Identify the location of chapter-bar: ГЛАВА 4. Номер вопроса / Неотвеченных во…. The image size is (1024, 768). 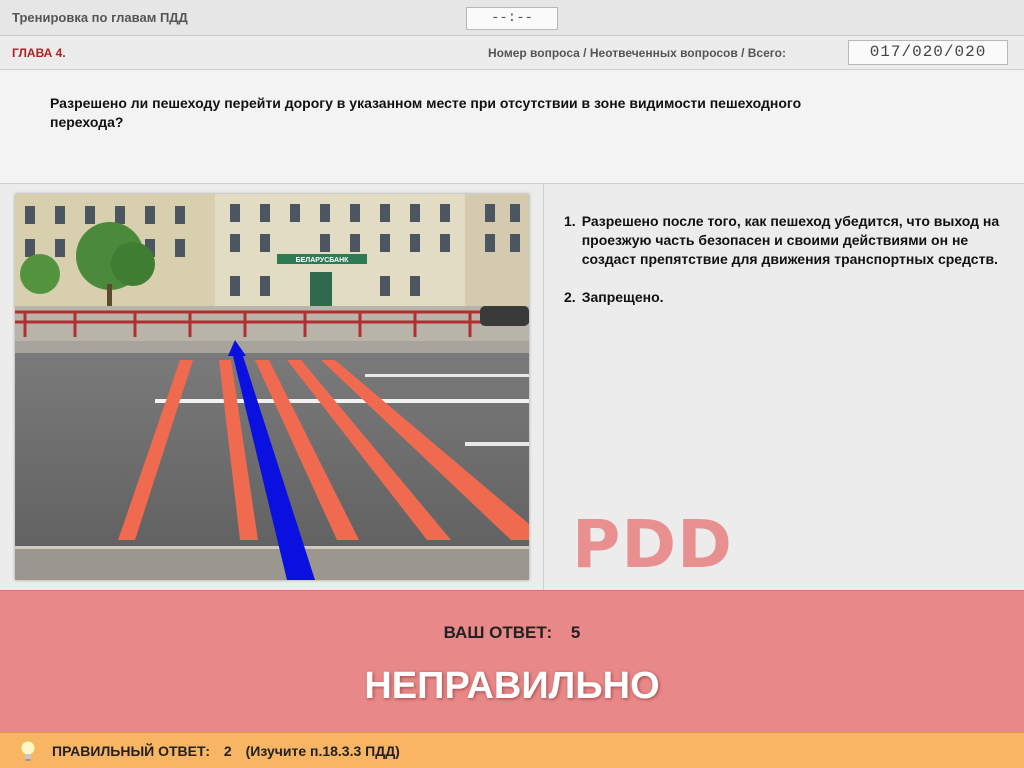
(512, 53).